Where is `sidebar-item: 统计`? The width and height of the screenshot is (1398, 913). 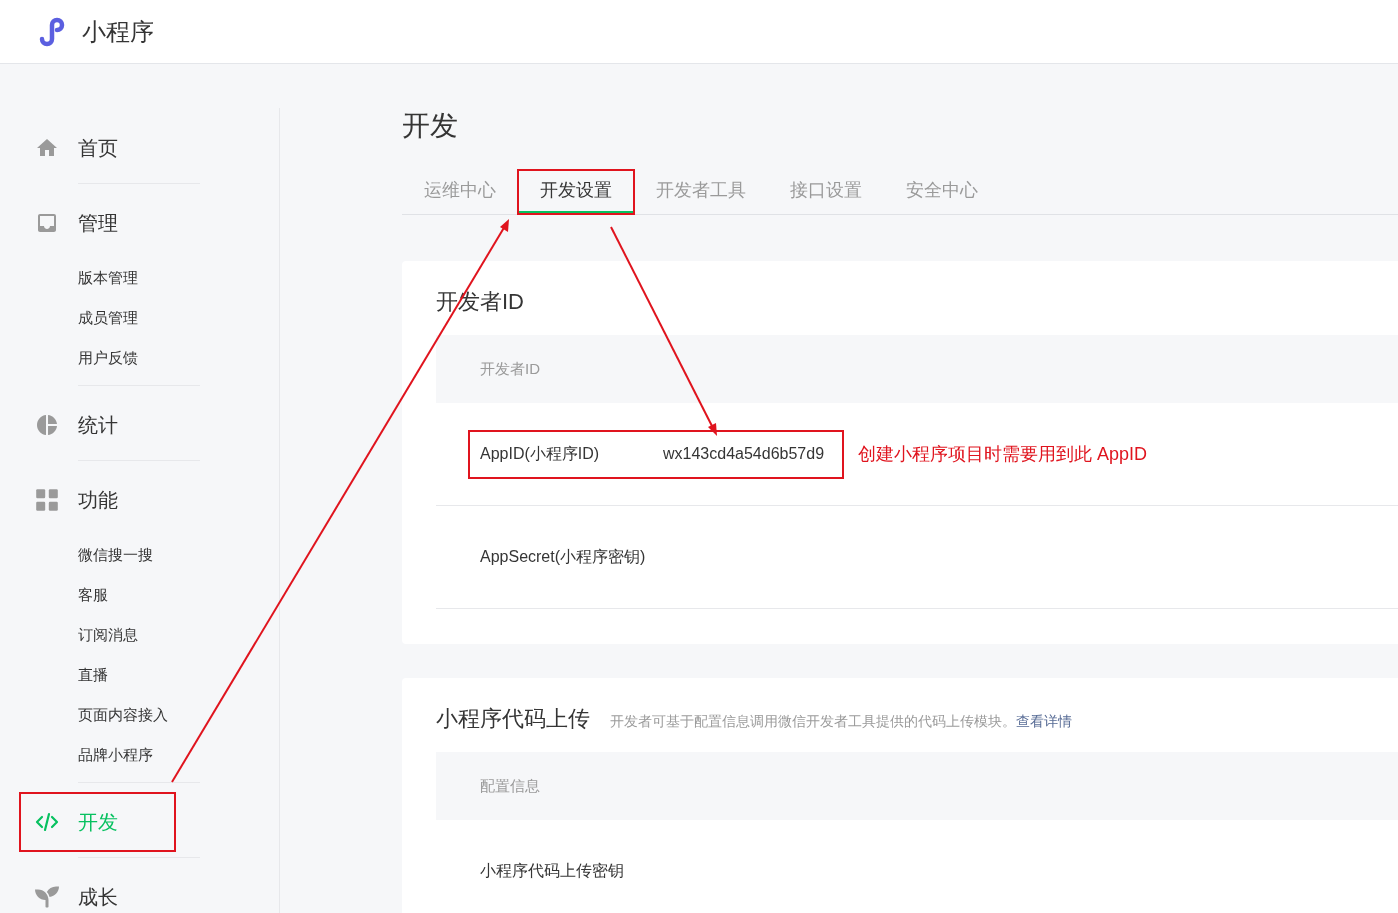
sidebar-item: 统计 is located at coordinates (97, 425).